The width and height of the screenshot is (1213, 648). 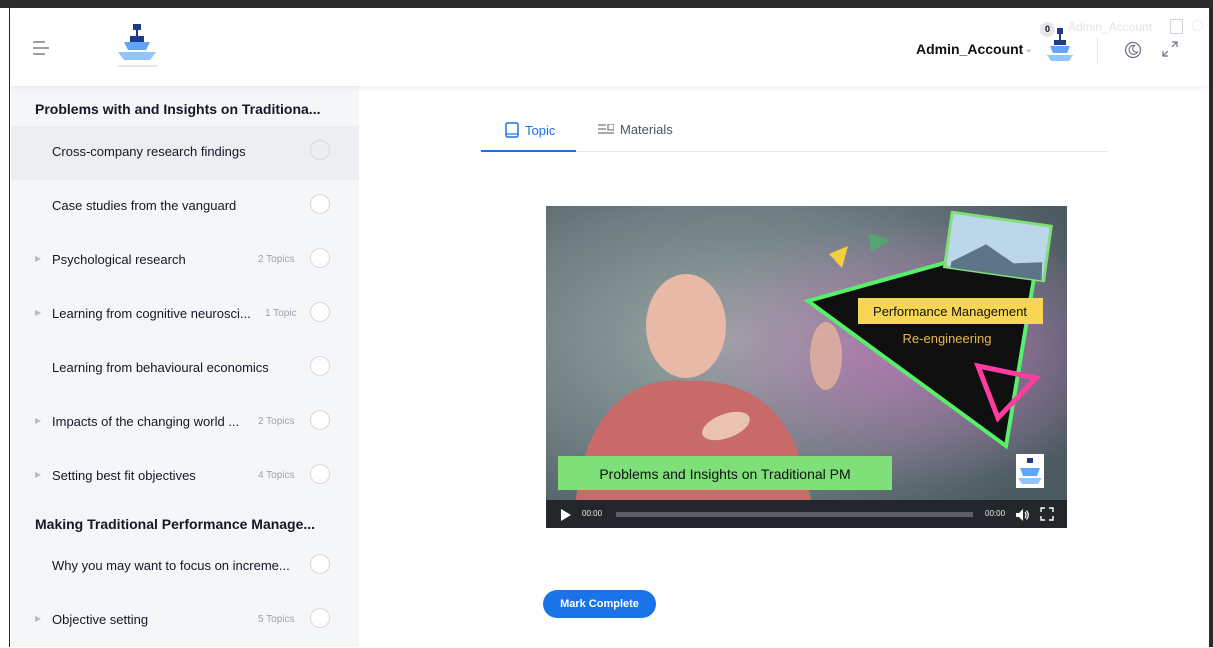 I want to click on window-left-border, so click(x=5, y=327).